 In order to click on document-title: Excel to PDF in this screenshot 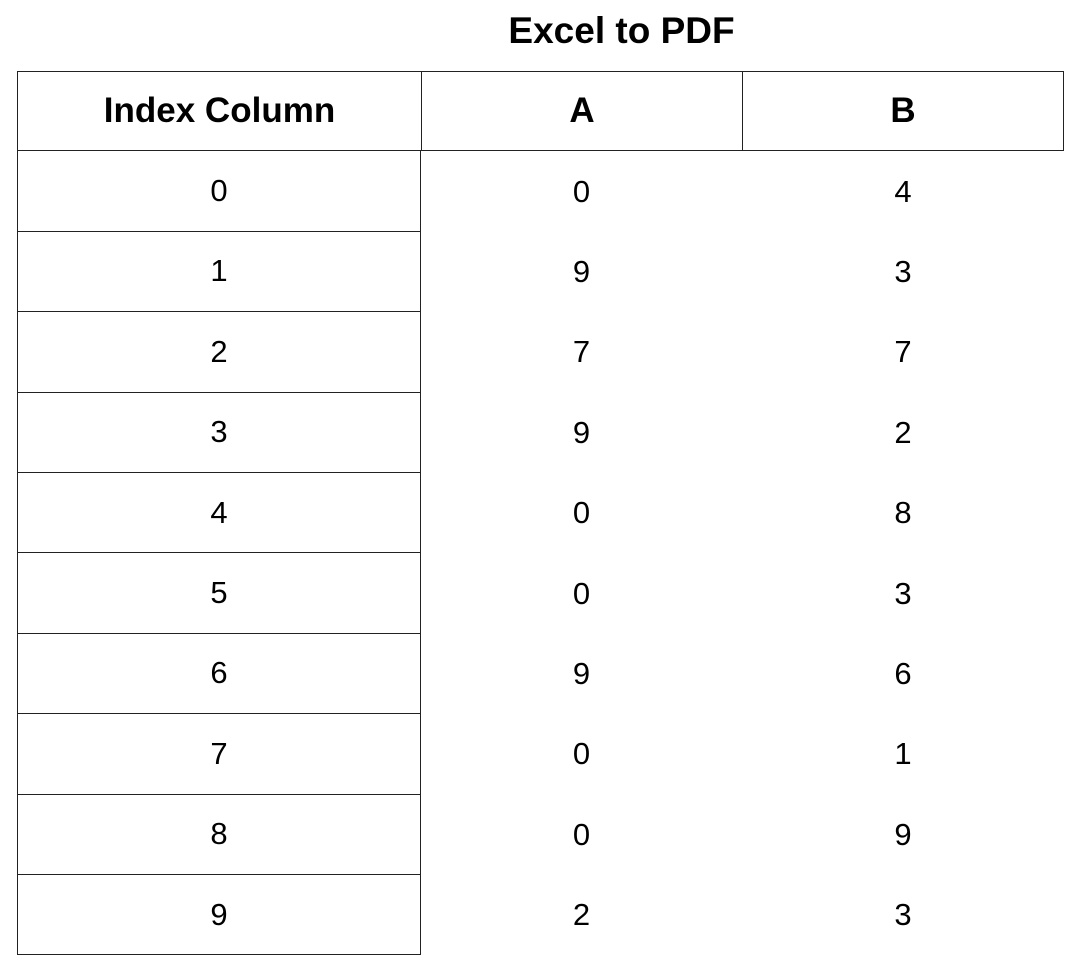, I will do `click(621, 30)`.